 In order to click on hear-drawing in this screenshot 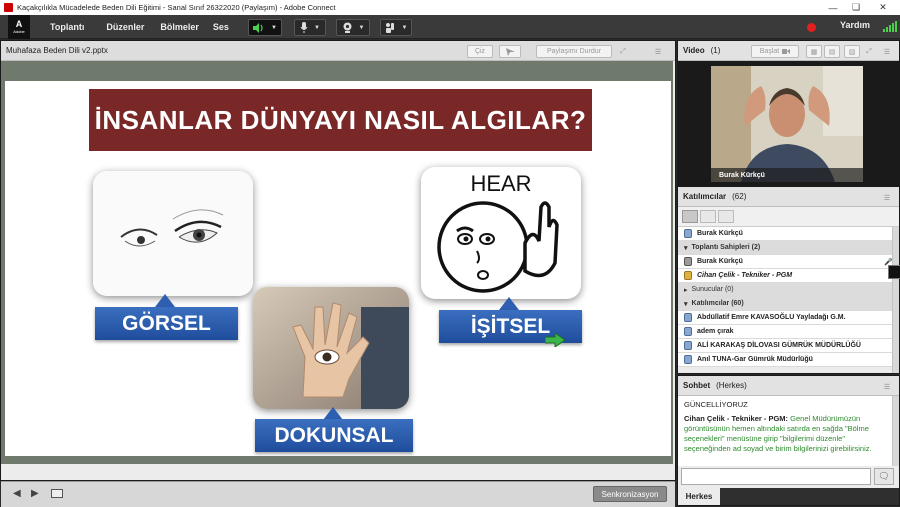, I will do `click(498, 247)`.